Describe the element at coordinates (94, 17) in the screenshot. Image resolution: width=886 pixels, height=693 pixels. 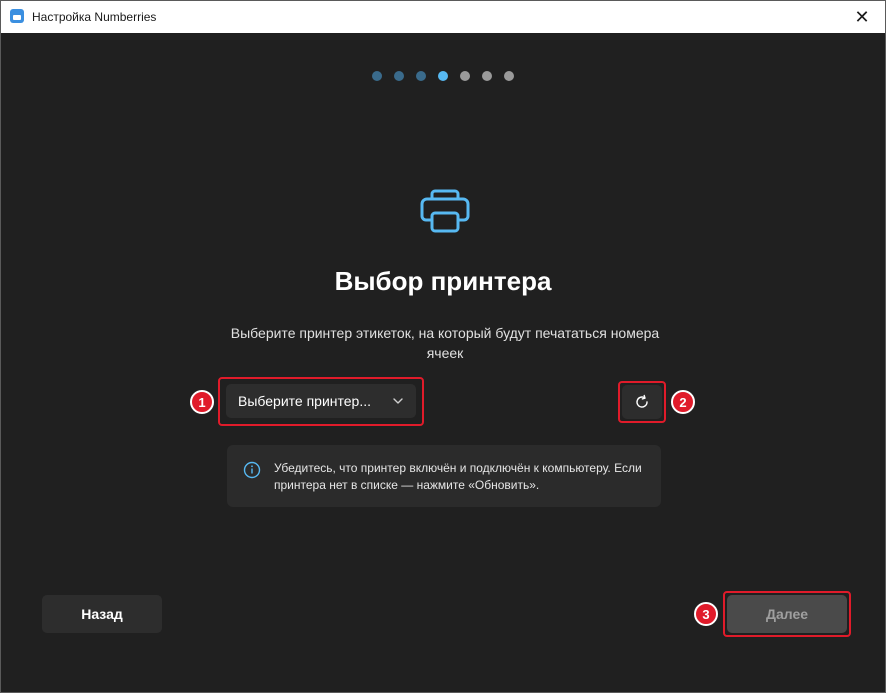
I see `window-title: Настройка Numberries` at that location.